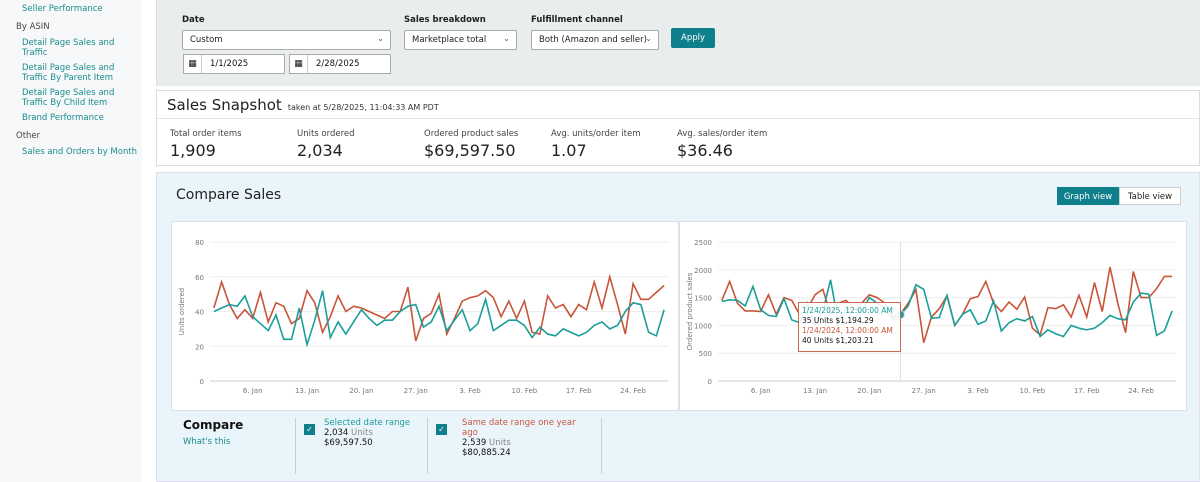 This screenshot has height=482, width=1200. What do you see at coordinates (224, 105) in the screenshot?
I see `snapshot-title: Sales Snapshot` at bounding box center [224, 105].